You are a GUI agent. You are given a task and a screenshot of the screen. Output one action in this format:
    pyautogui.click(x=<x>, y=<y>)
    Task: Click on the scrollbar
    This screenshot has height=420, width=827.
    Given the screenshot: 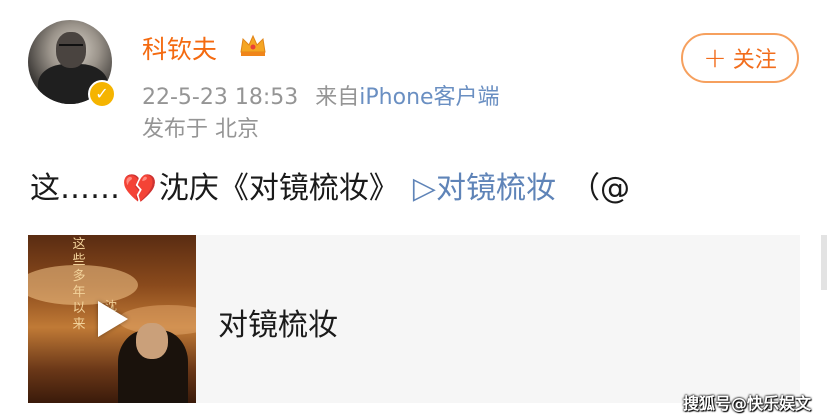 What is the action you would take?
    pyautogui.click(x=824, y=262)
    